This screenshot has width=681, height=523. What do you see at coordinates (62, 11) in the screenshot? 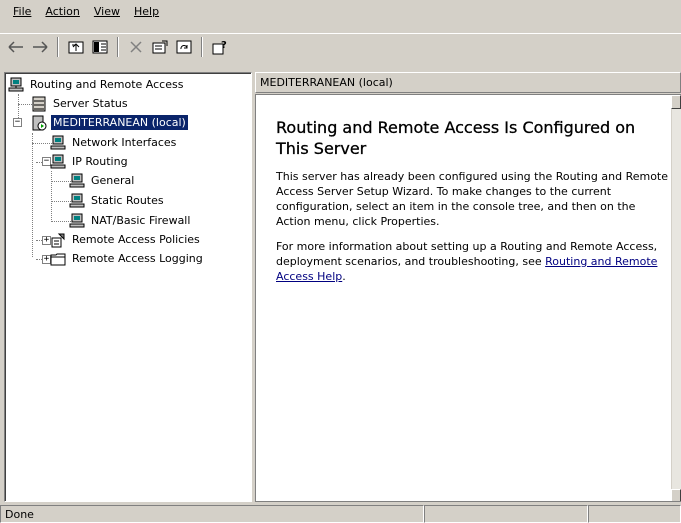
I see `menu-action: Action` at bounding box center [62, 11].